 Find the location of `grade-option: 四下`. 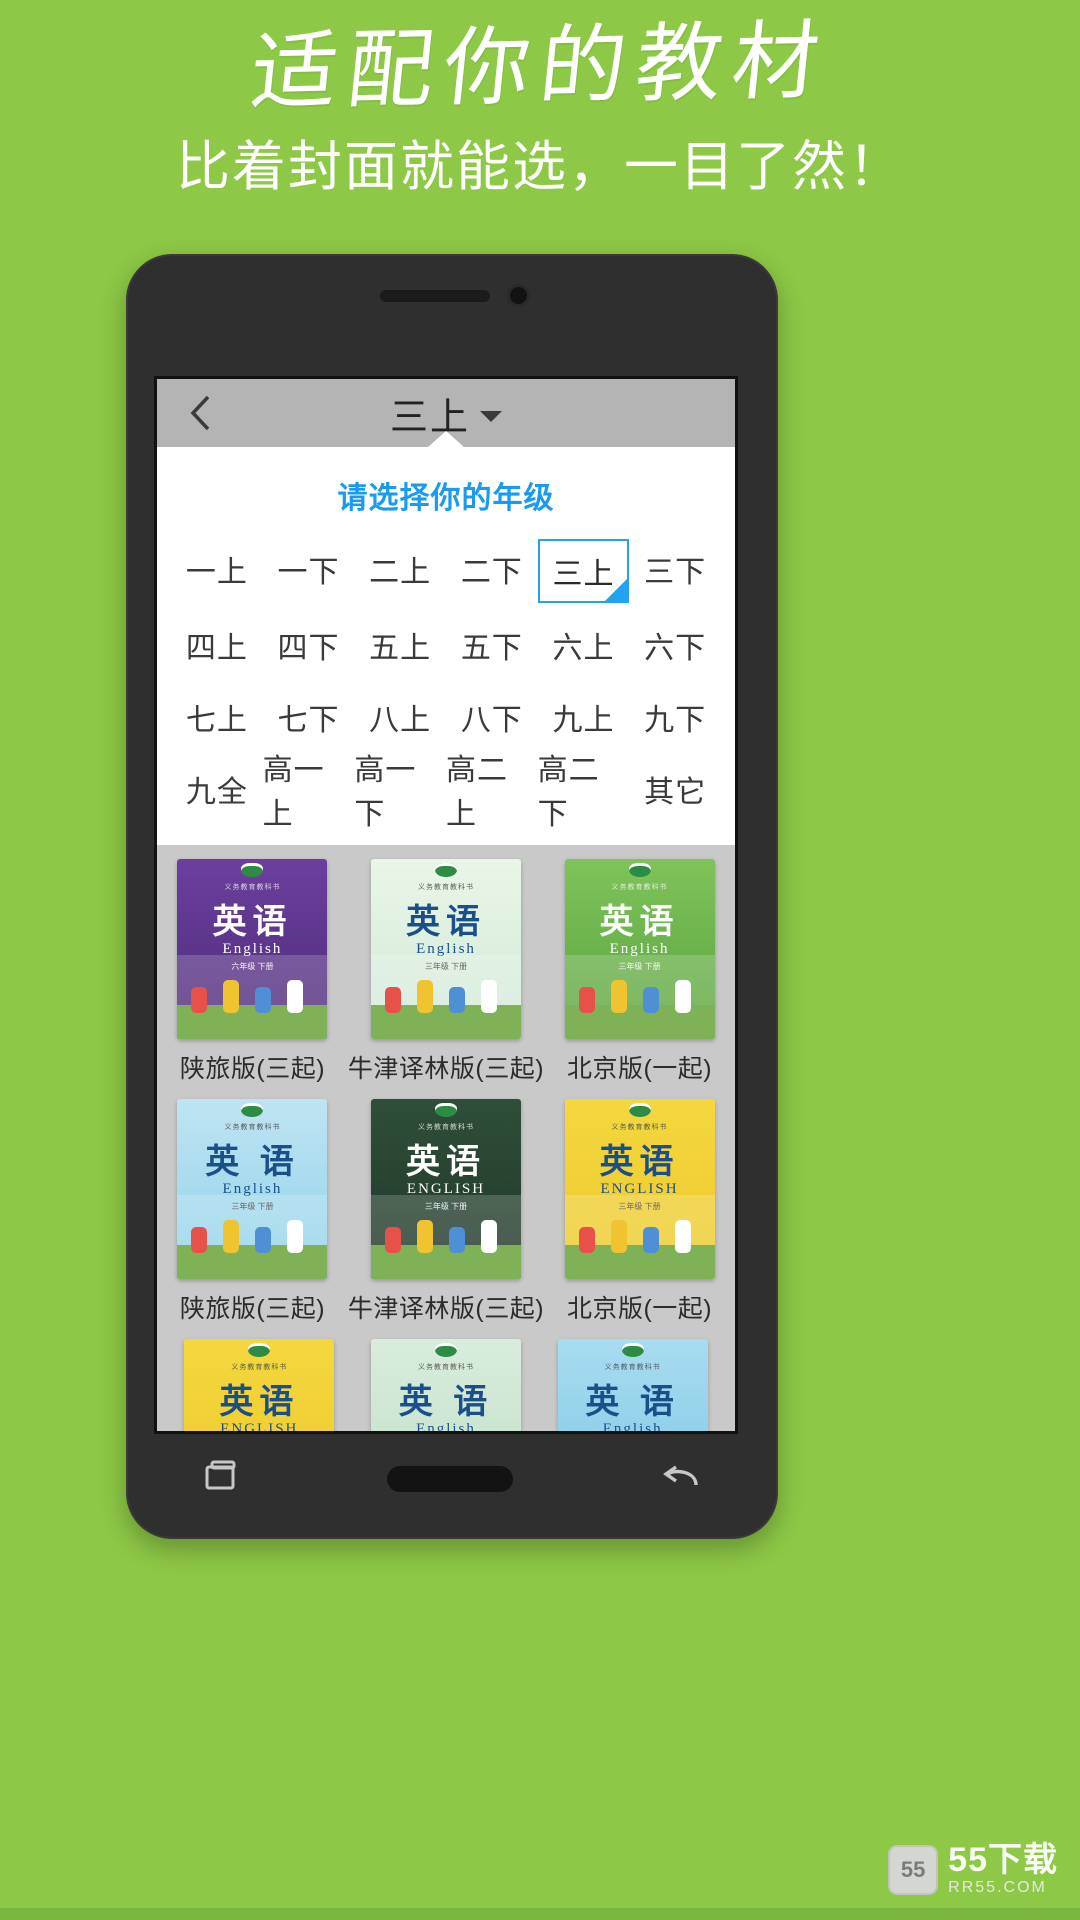

grade-option: 四下 is located at coordinates (309, 645).